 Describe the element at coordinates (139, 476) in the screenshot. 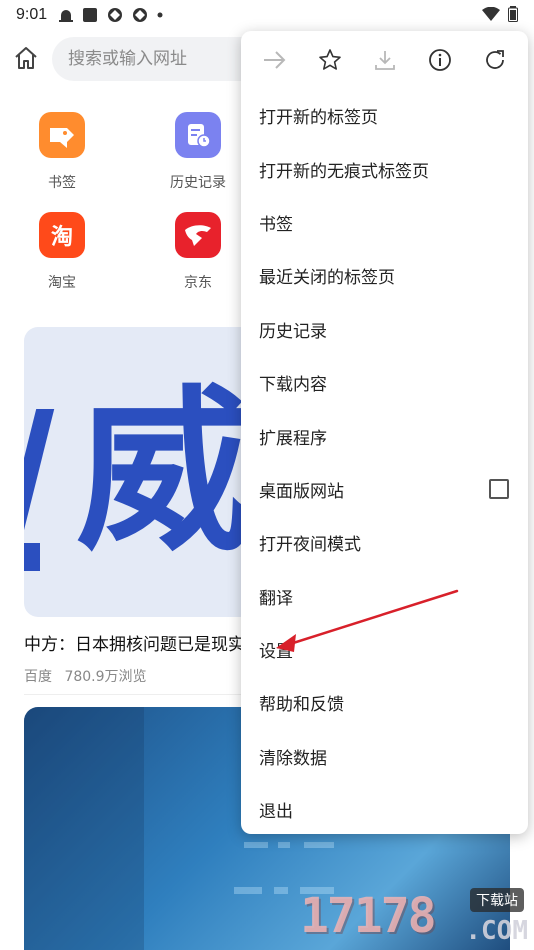

I see `news-image-glyph: 威` at that location.